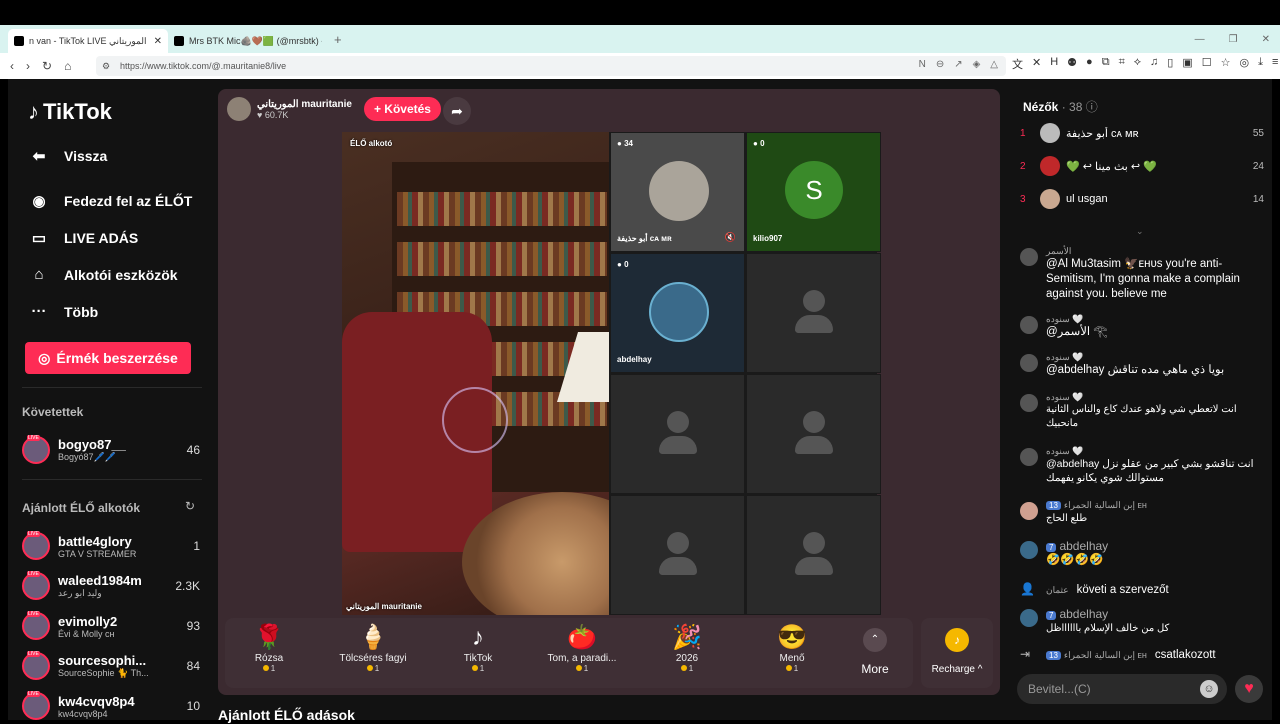 Image resolution: width=1280 pixels, height=724 pixels. Describe the element at coordinates (68, 156) in the screenshot. I see `back-link: ⬅ Vissza` at that location.